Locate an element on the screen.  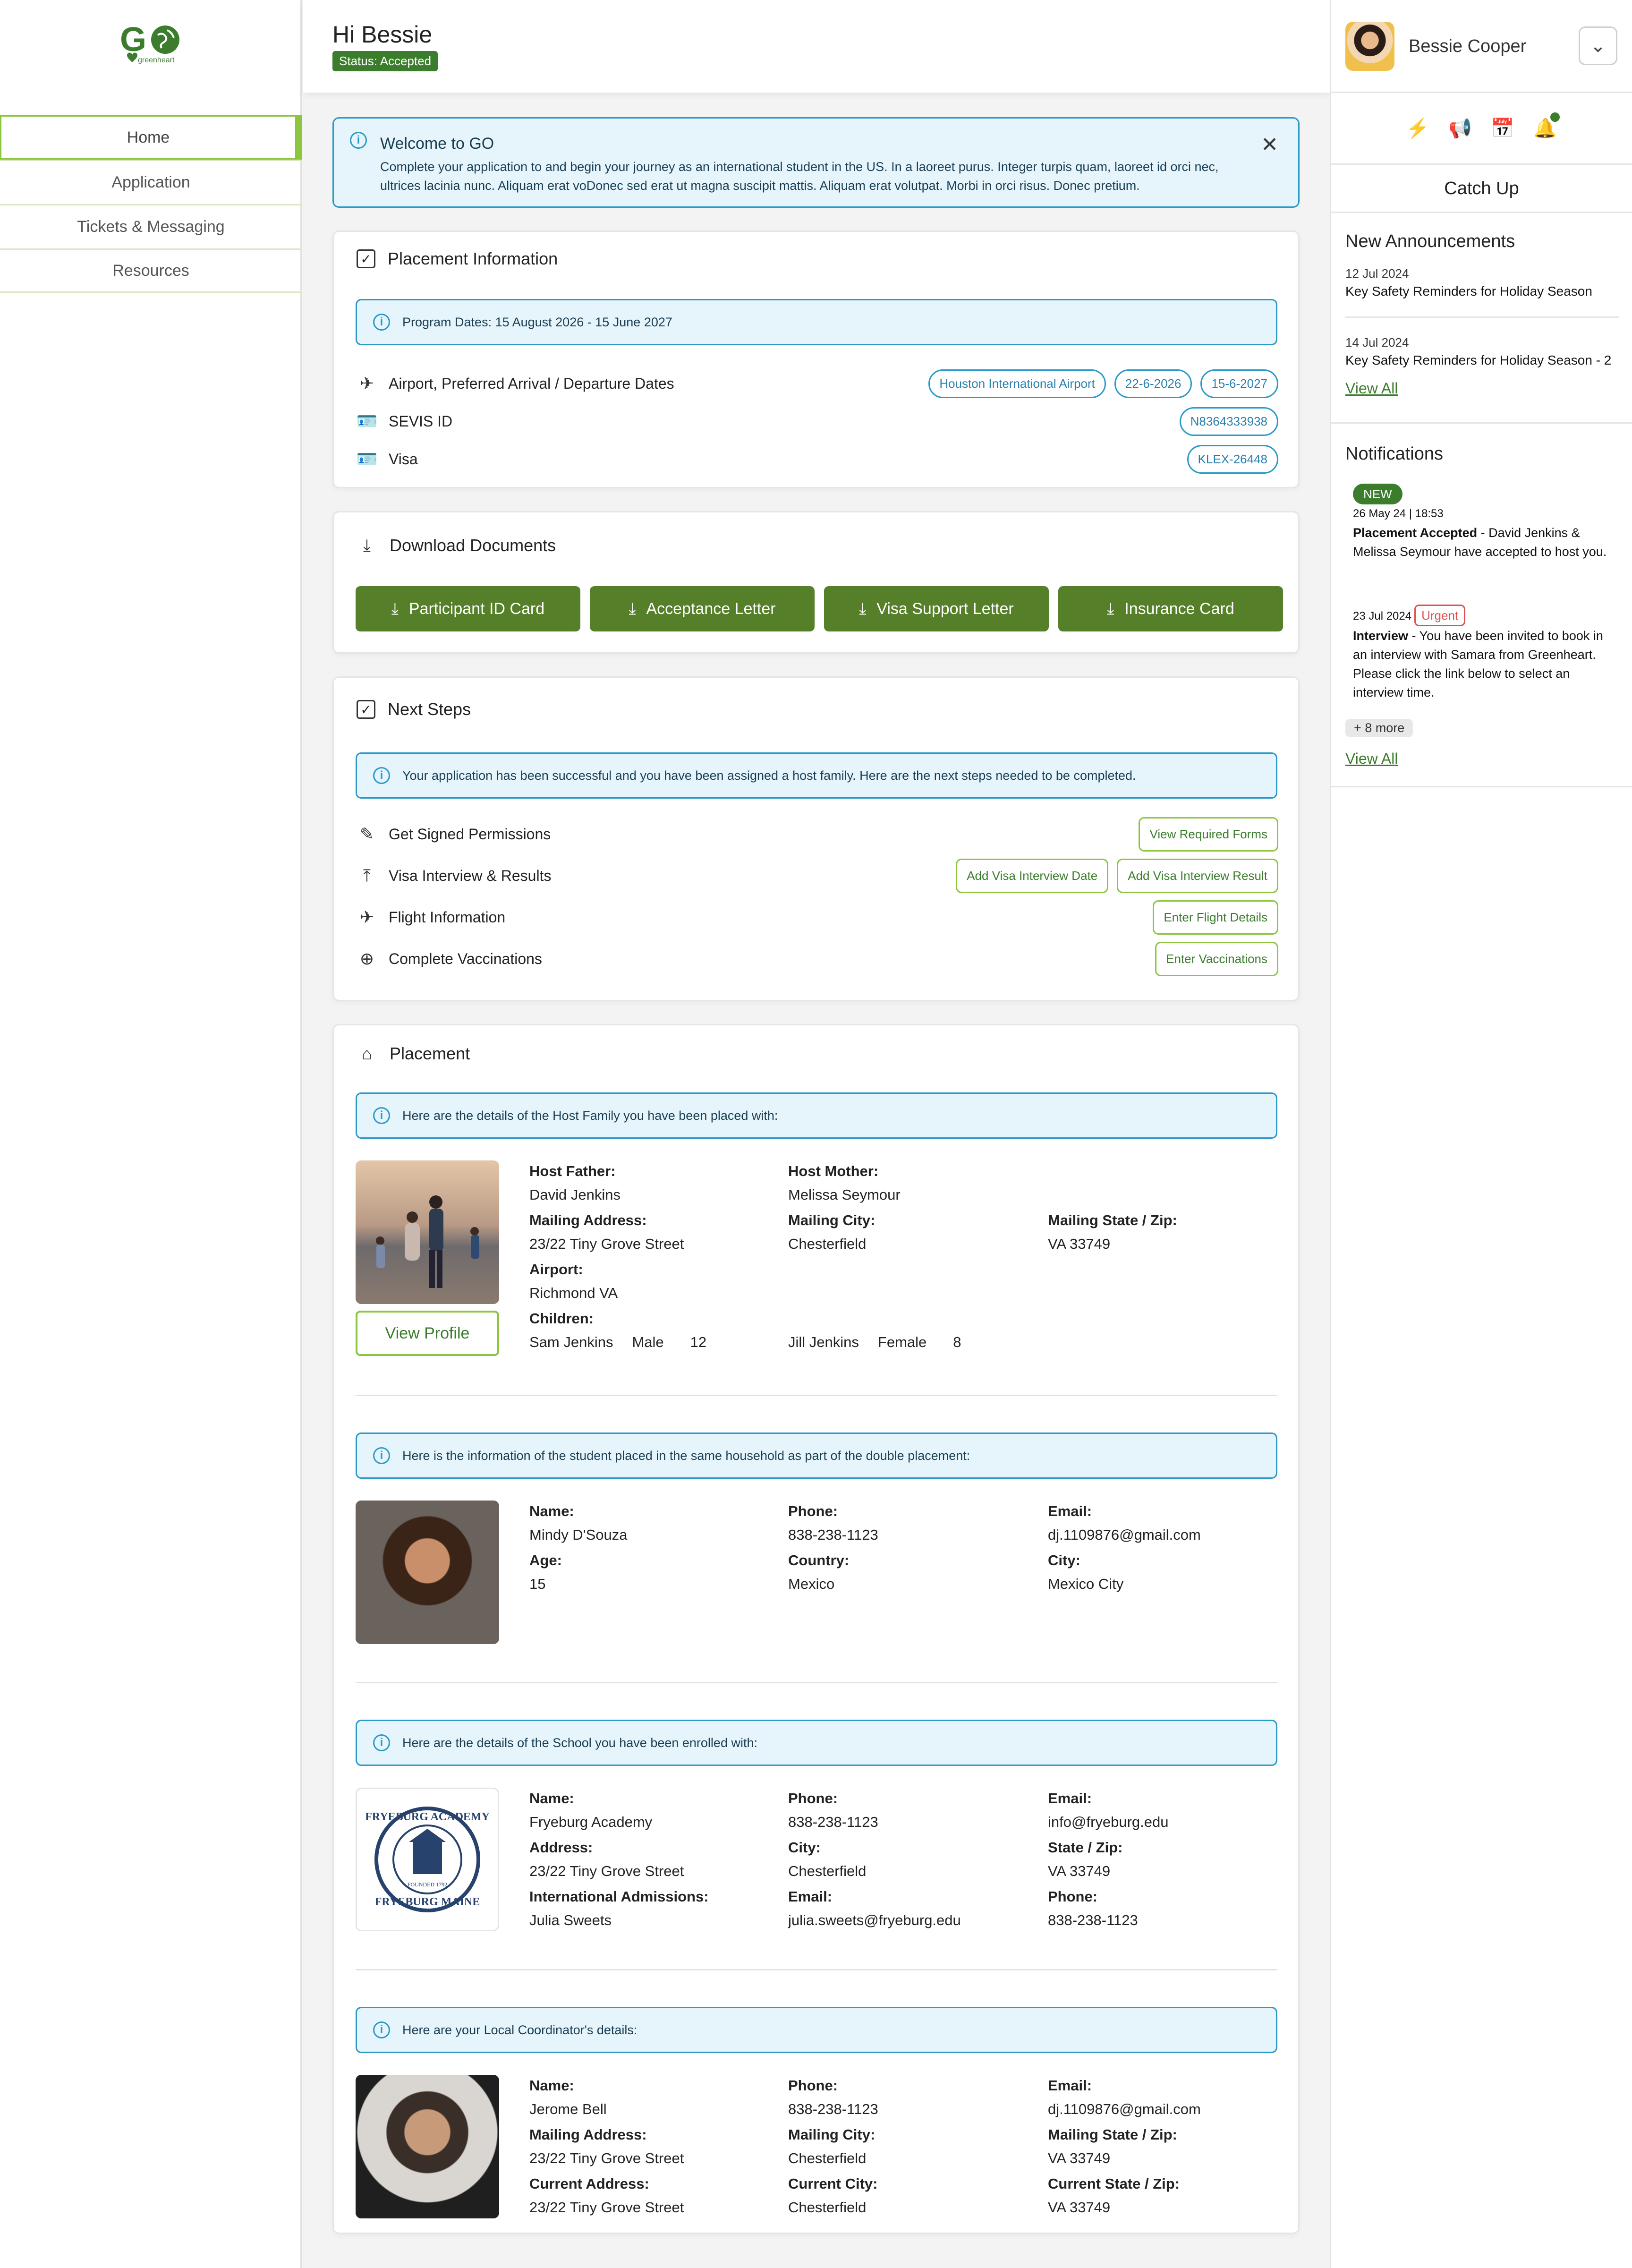
coord-email-field: Email: dj.1109876@gmail.com is located at coordinates (1124, 2097).